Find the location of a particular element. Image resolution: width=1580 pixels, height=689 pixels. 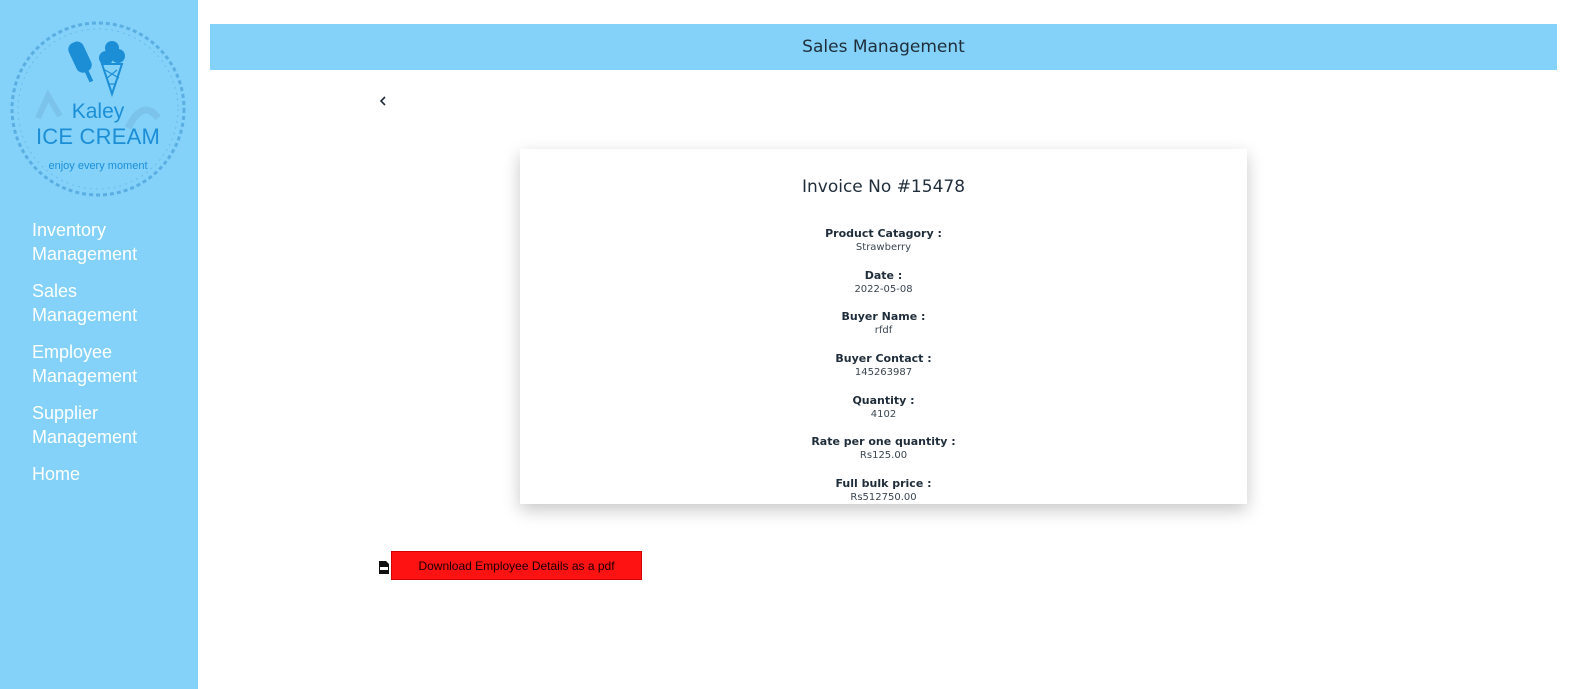

sidebar-item-label: Supplier is located at coordinates (65, 413).